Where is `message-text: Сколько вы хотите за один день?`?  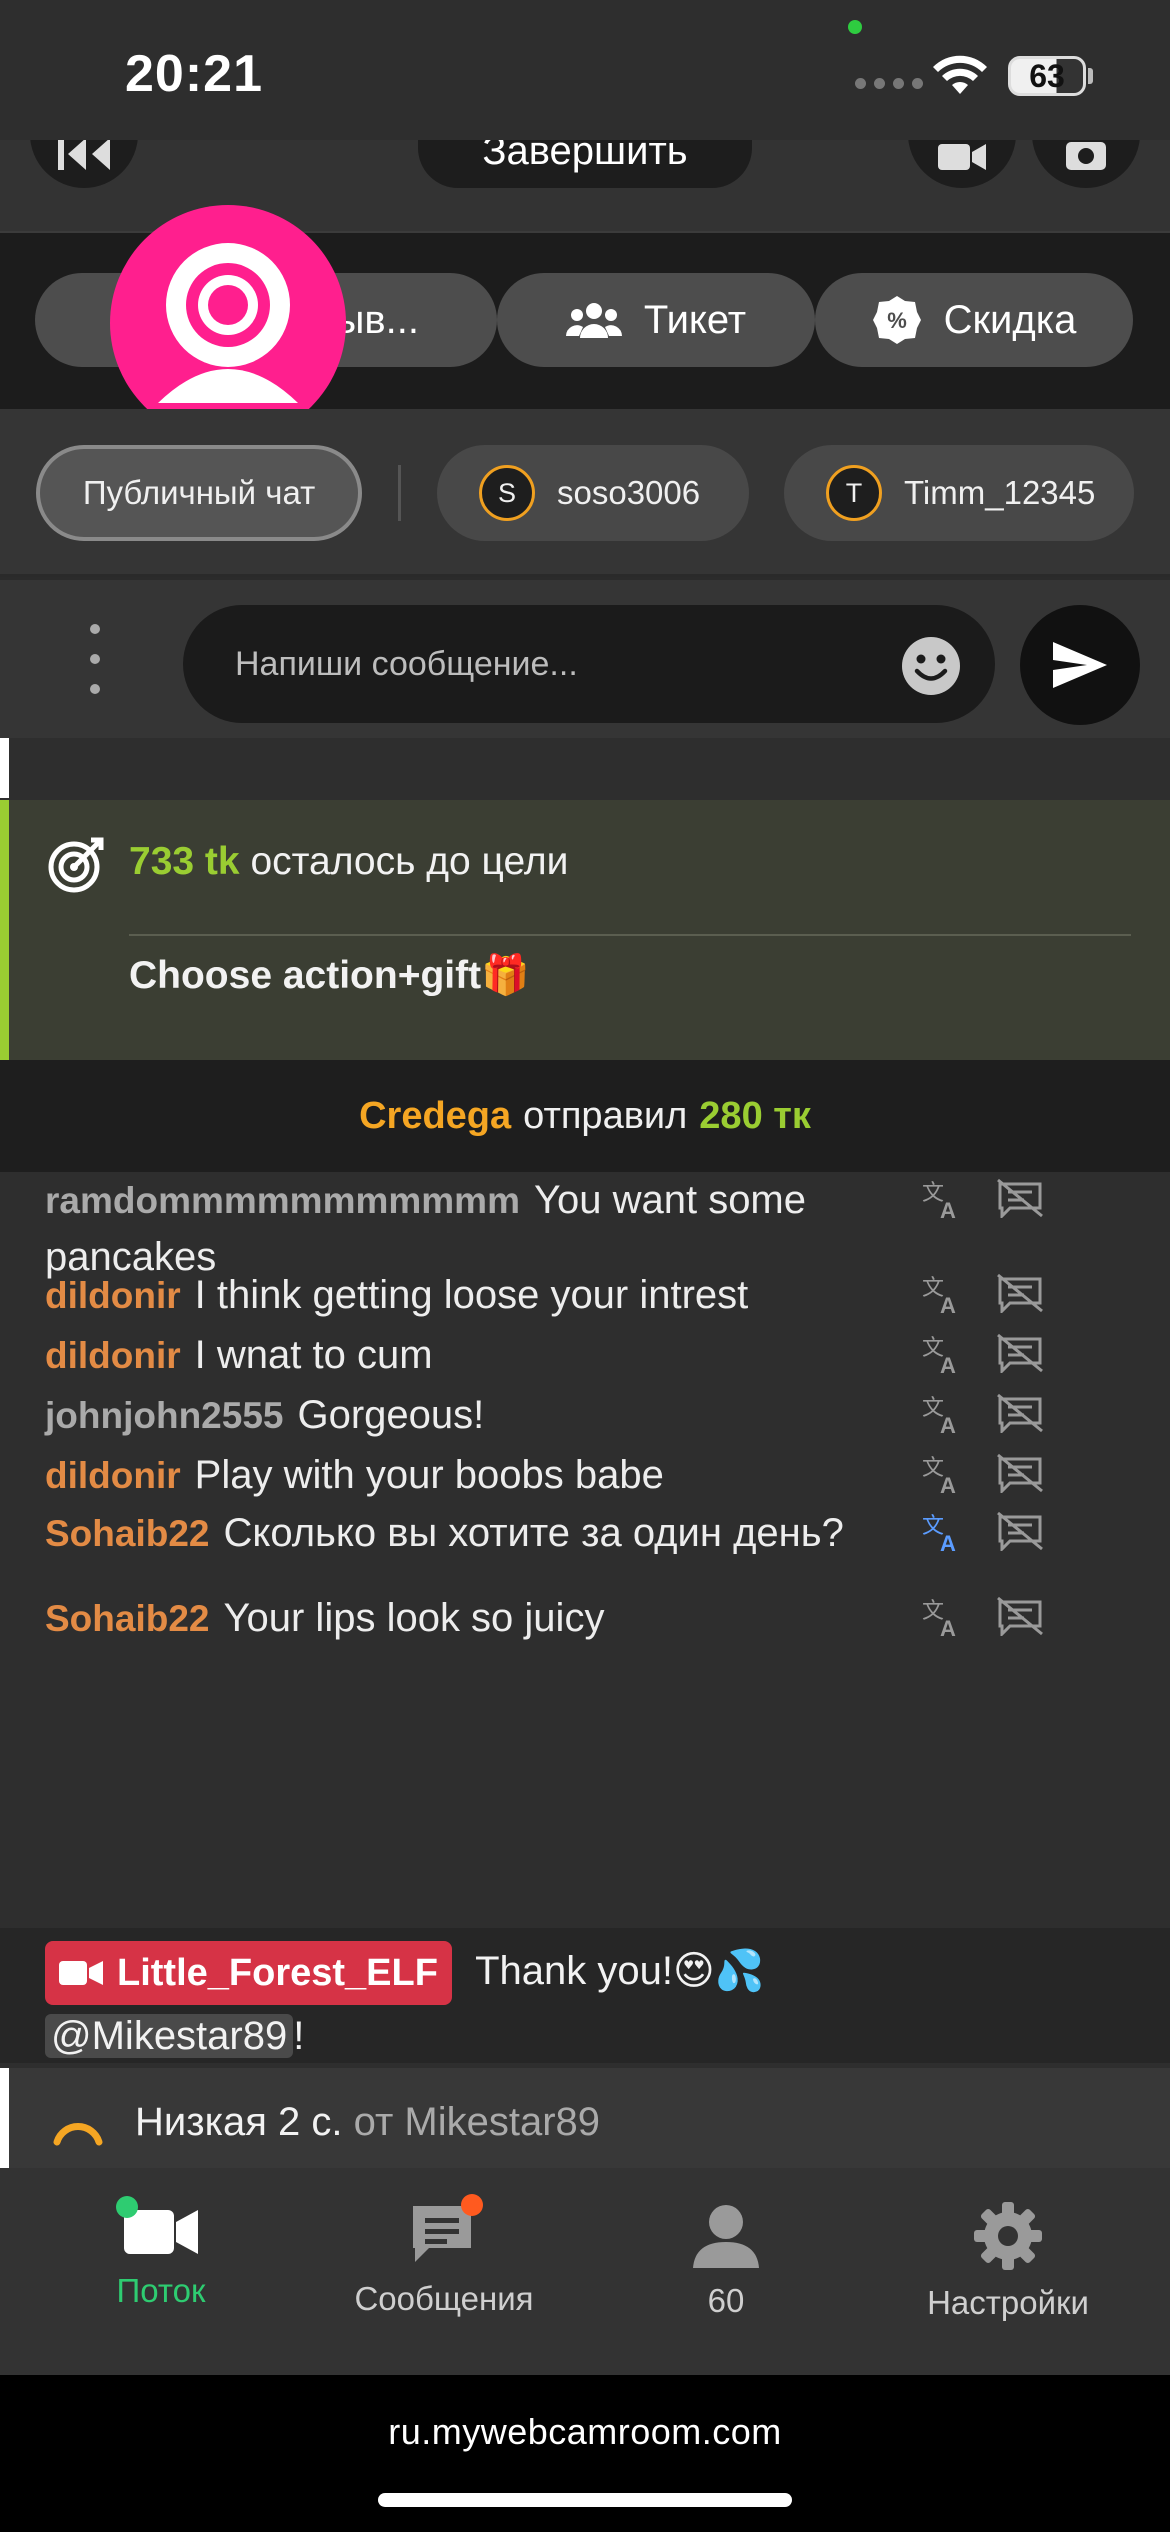
message-text: Сколько вы хотите за один день? is located at coordinates (533, 1533).